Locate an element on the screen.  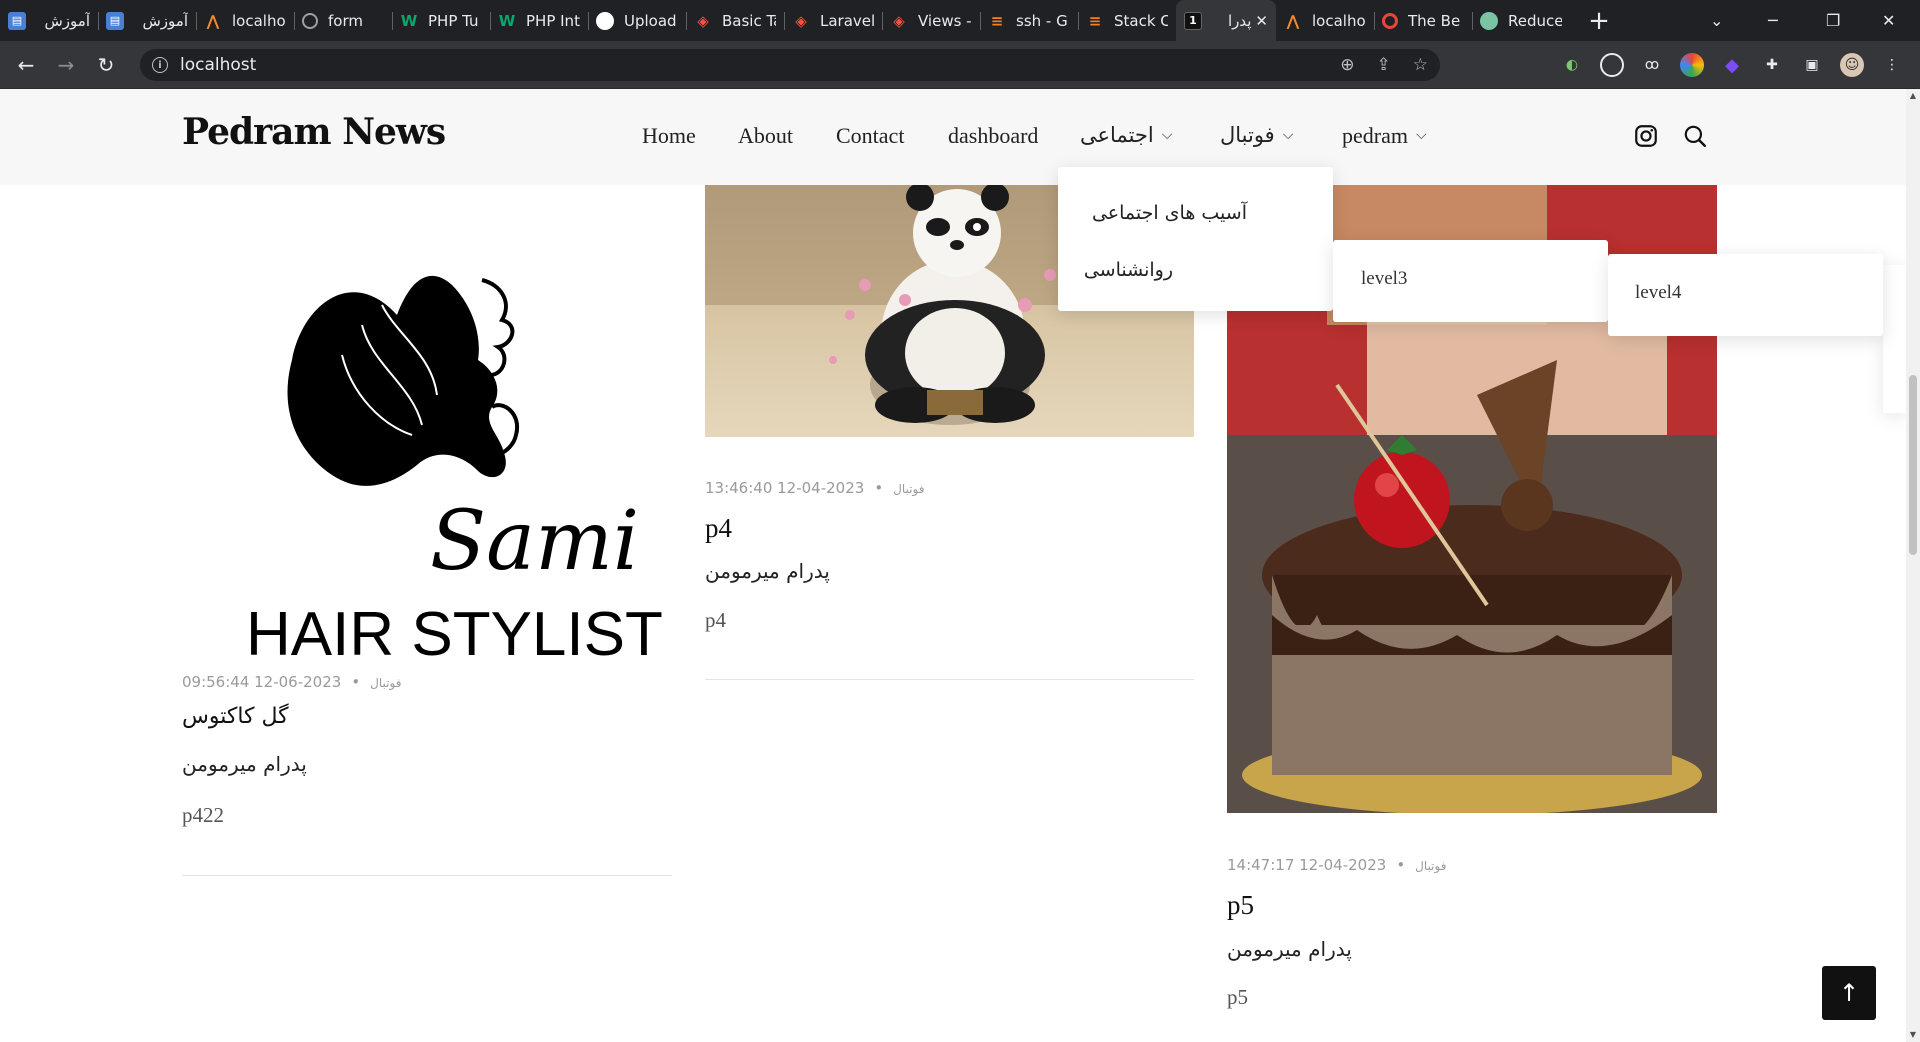
post-excerpt: p422 is located at coordinates (203, 815).